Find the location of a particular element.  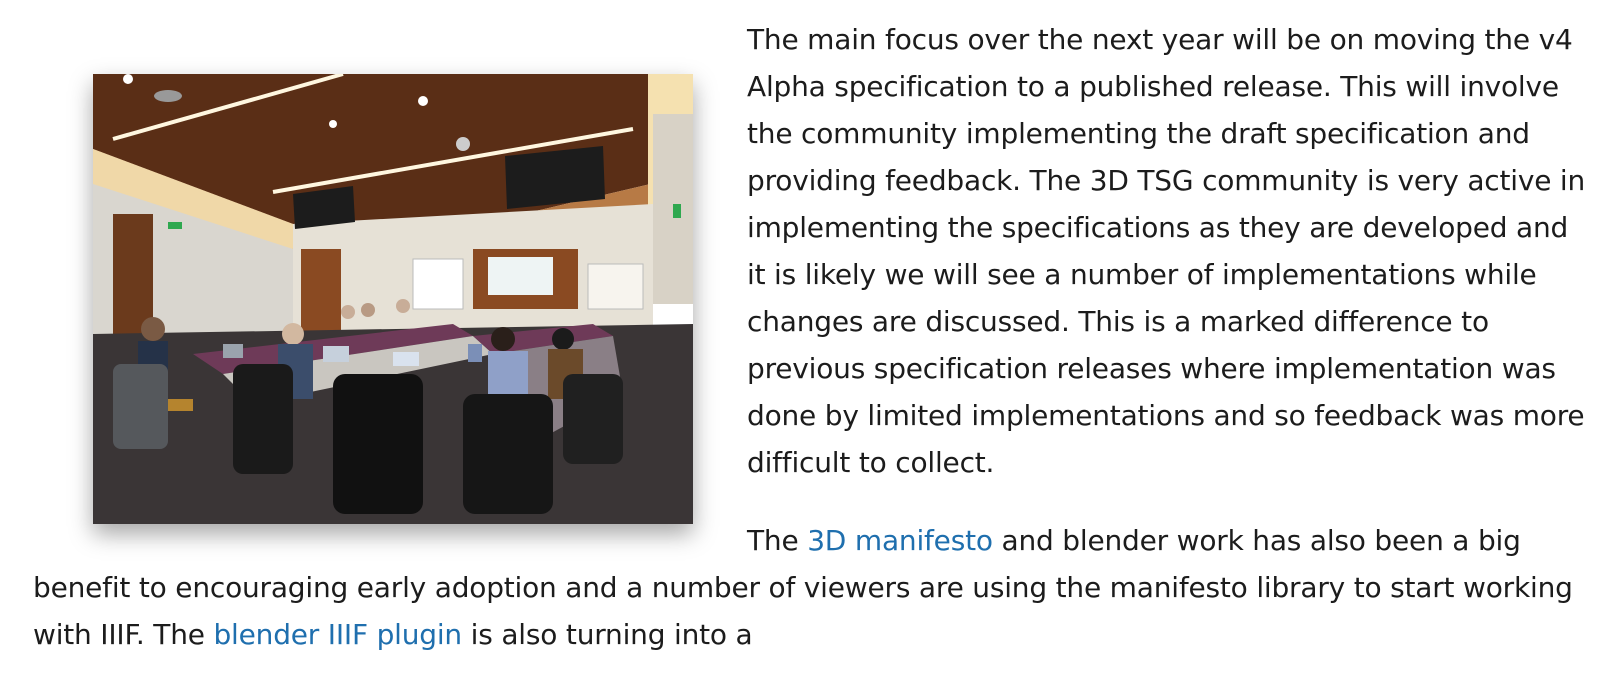

paragraph-2-text-end: is also turning into a is located at coordinates (607, 634).